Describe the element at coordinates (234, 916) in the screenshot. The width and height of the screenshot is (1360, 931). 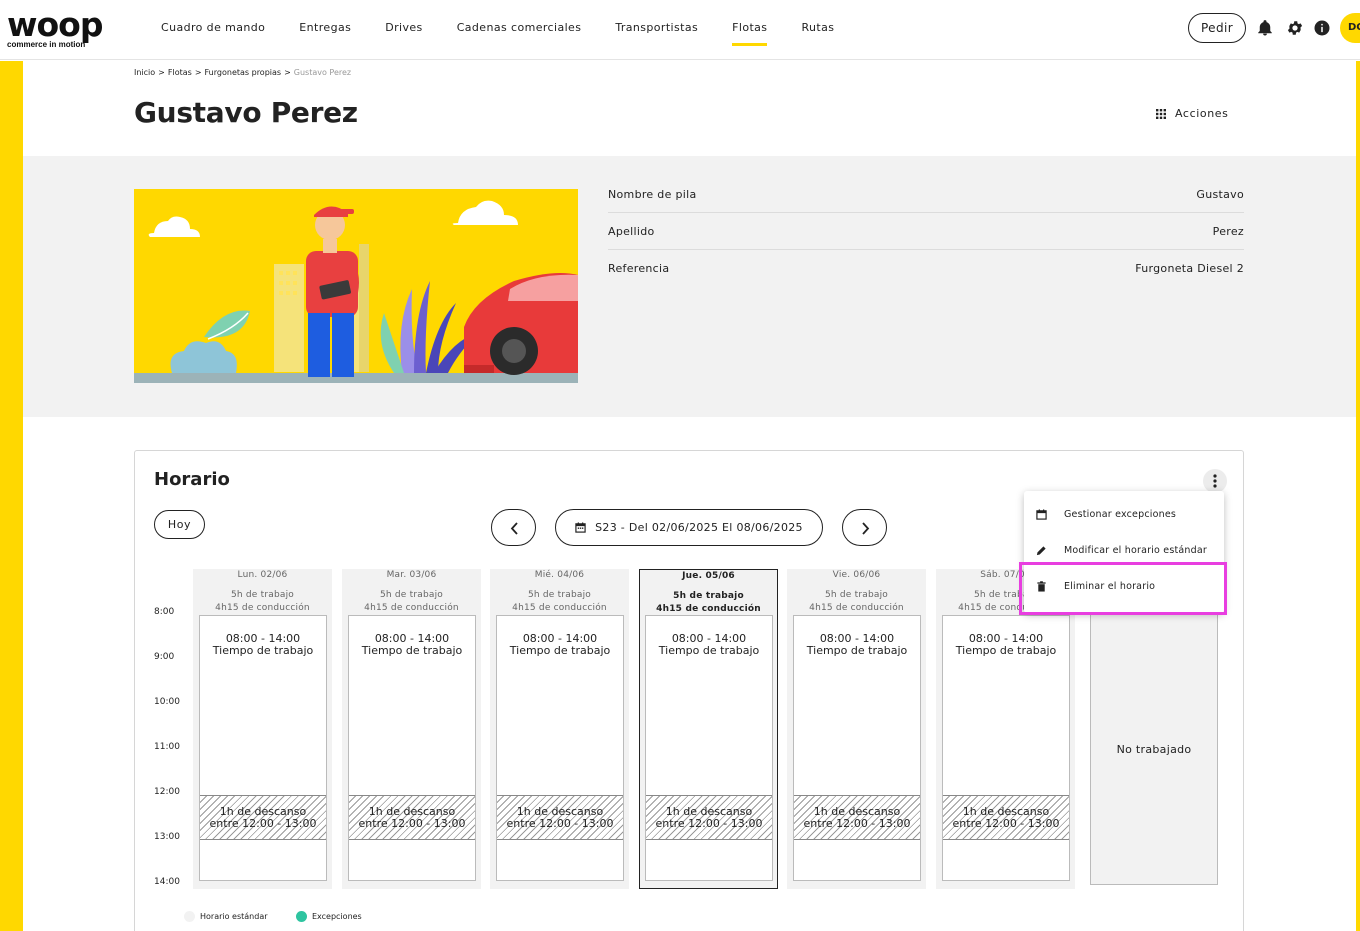
I see `legend-label: Horario estándar` at that location.